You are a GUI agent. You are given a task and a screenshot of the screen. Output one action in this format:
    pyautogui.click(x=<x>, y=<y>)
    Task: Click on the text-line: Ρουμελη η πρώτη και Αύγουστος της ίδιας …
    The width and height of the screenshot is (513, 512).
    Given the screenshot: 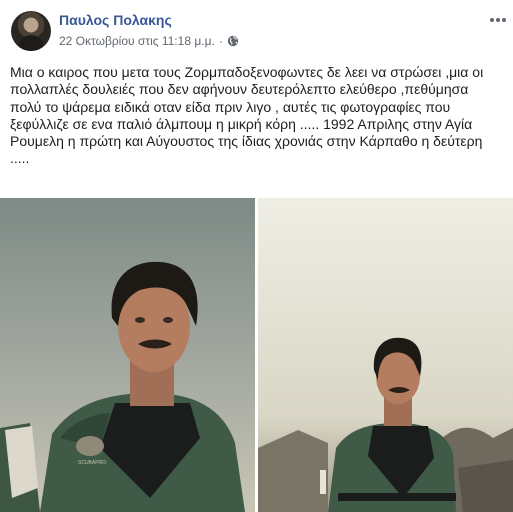 What is the action you would take?
    pyautogui.click(x=246, y=141)
    